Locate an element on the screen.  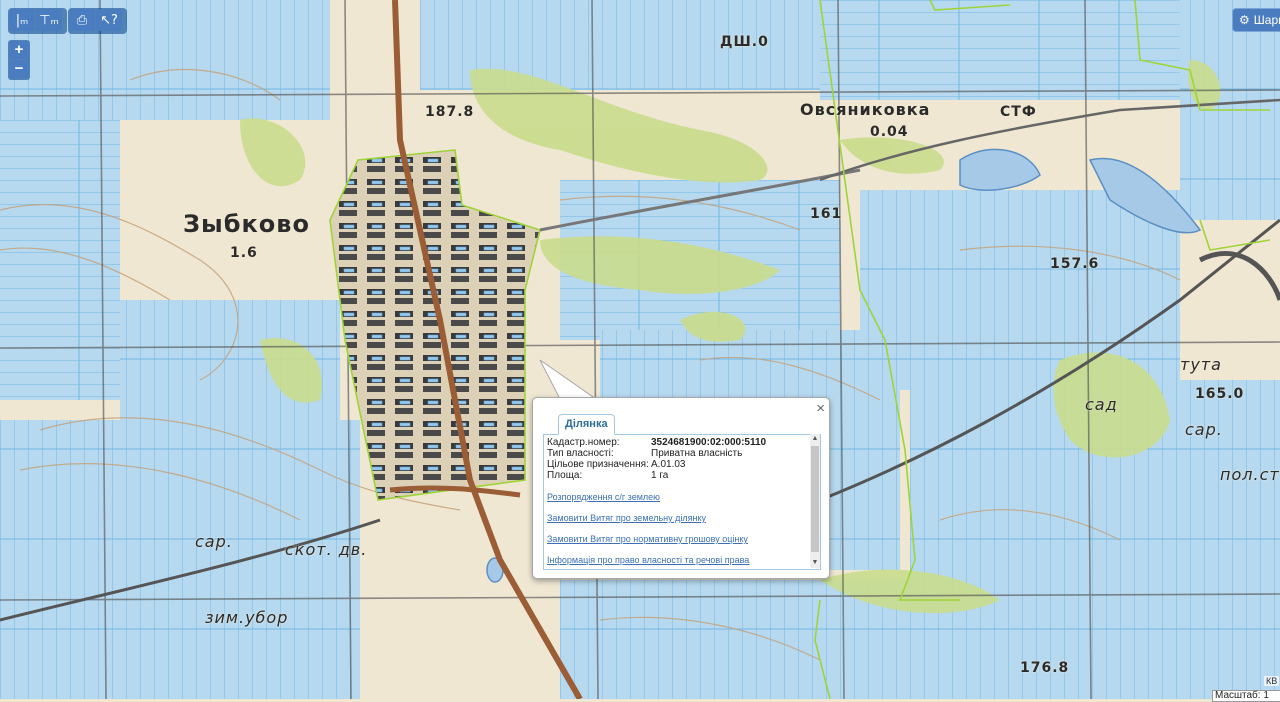
info-key: Тип власності: is located at coordinates (580, 453).